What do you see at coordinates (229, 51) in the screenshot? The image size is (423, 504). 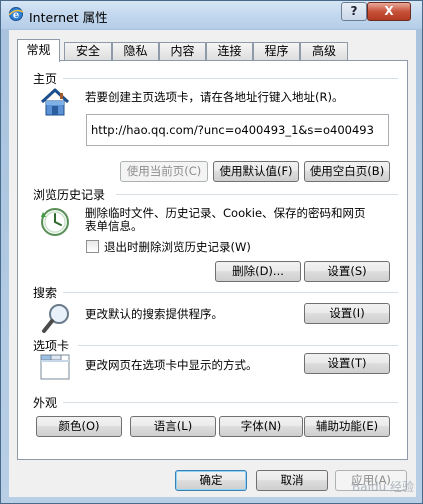 I see `tab-connections: 连接` at bounding box center [229, 51].